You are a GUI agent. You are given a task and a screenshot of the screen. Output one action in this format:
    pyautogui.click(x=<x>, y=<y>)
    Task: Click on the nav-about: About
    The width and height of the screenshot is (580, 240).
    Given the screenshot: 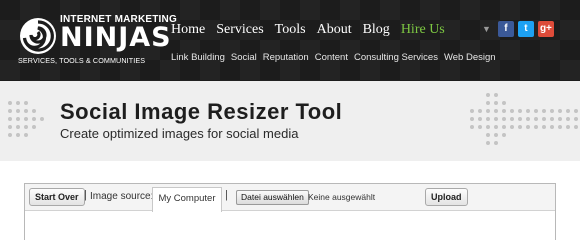 What is the action you would take?
    pyautogui.click(x=334, y=30)
    